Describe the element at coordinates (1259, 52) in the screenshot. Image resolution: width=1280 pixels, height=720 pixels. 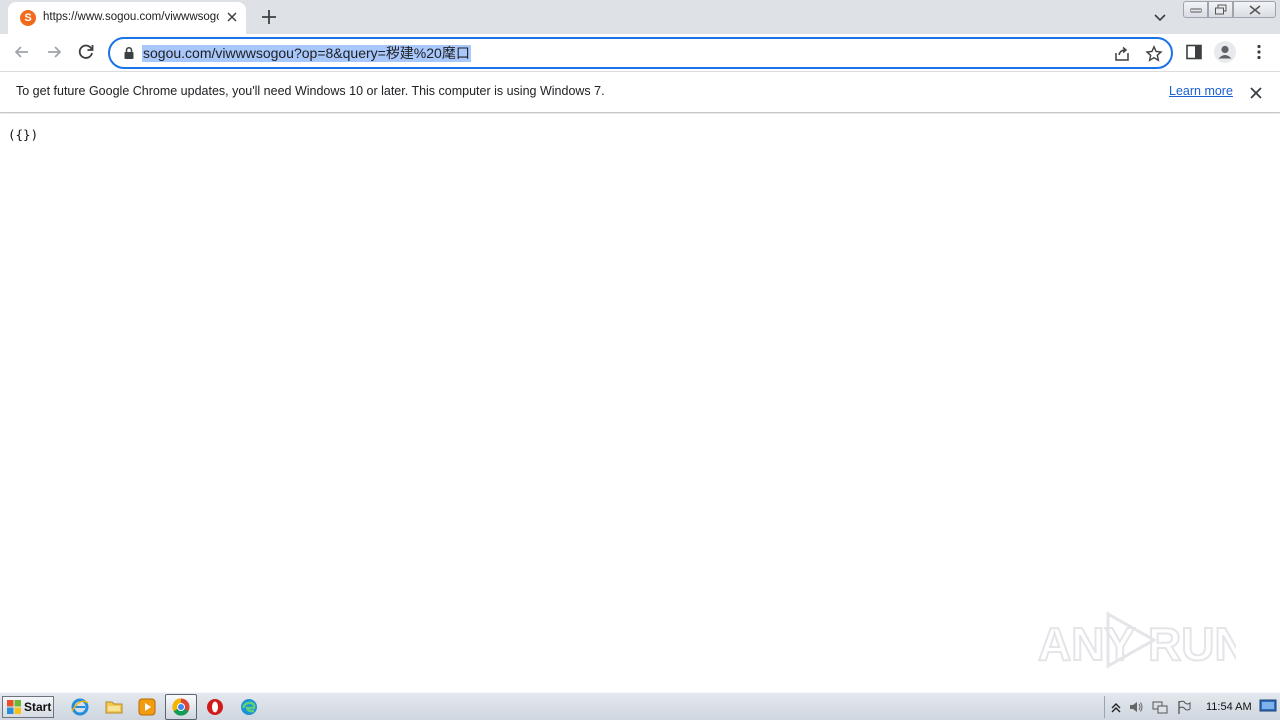
I see `kebab-menu-icon` at that location.